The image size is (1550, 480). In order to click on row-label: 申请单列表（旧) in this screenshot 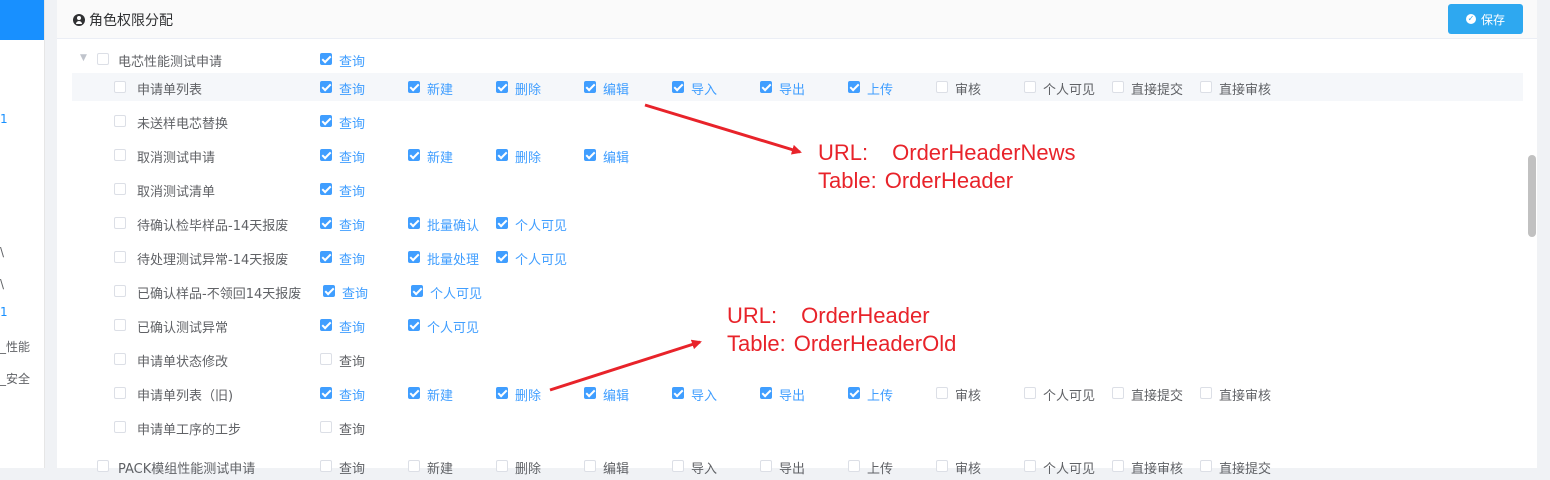, I will do `click(185, 396)`.